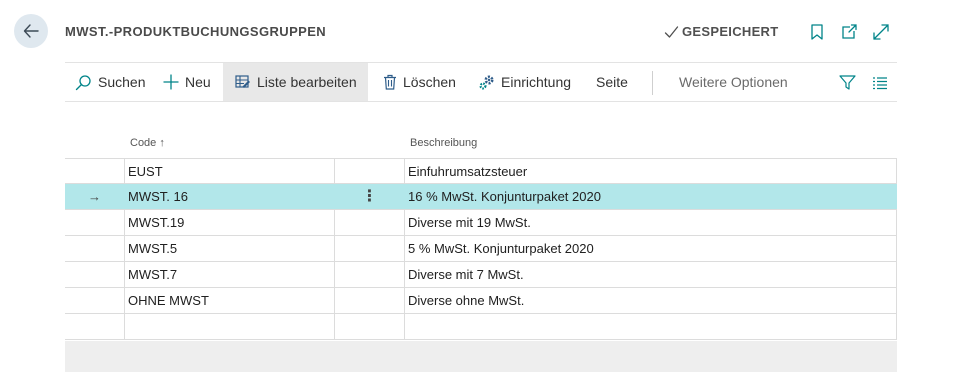 The height and width of the screenshot is (372, 964). I want to click on edit-list-icon, so click(242, 81).